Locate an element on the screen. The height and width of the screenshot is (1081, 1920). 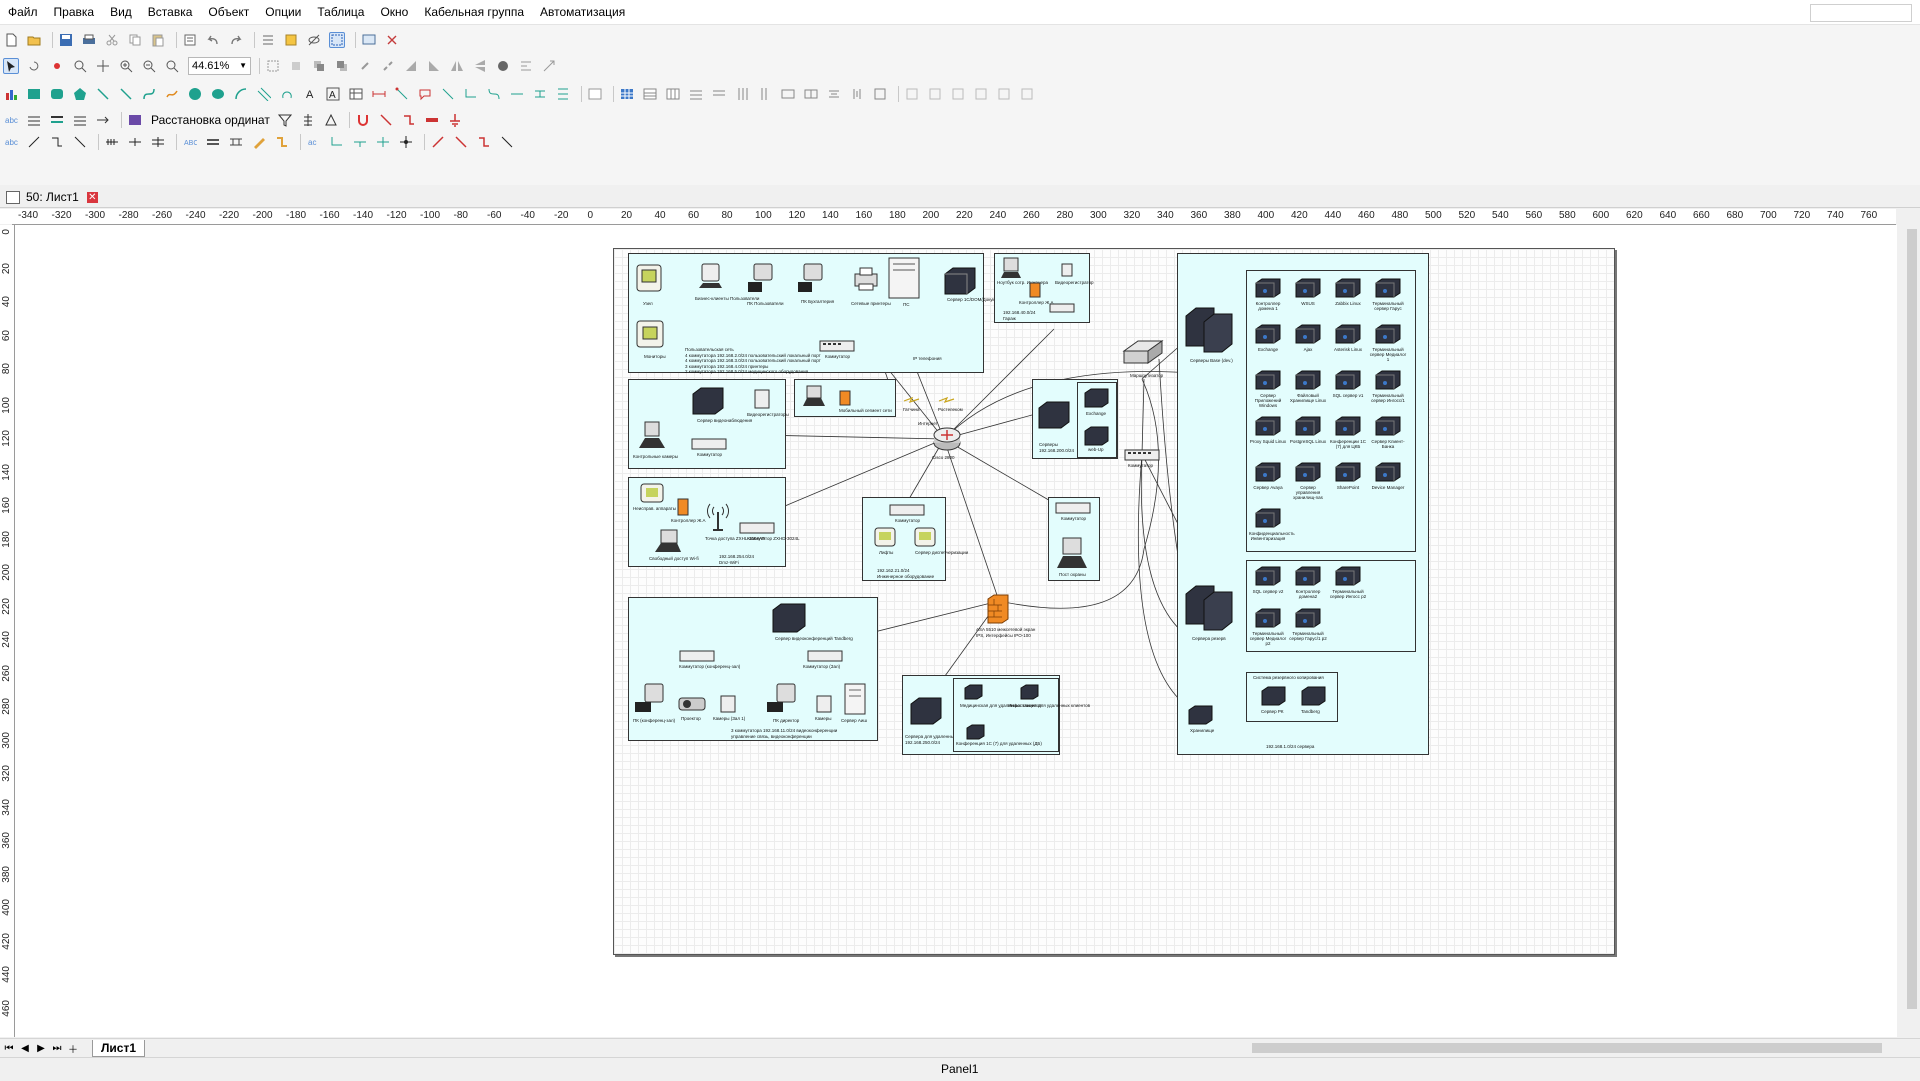
spiral-icon is located at coordinates (287, 94).